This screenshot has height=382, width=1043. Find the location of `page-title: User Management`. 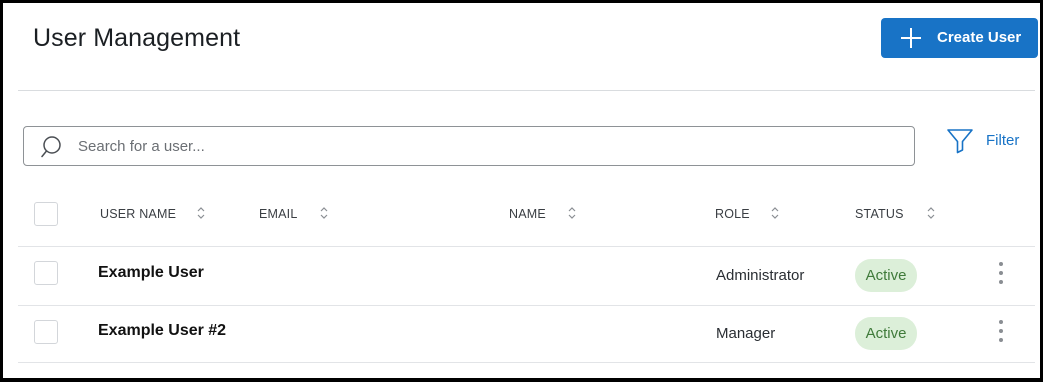

page-title: User Management is located at coordinates (137, 38).